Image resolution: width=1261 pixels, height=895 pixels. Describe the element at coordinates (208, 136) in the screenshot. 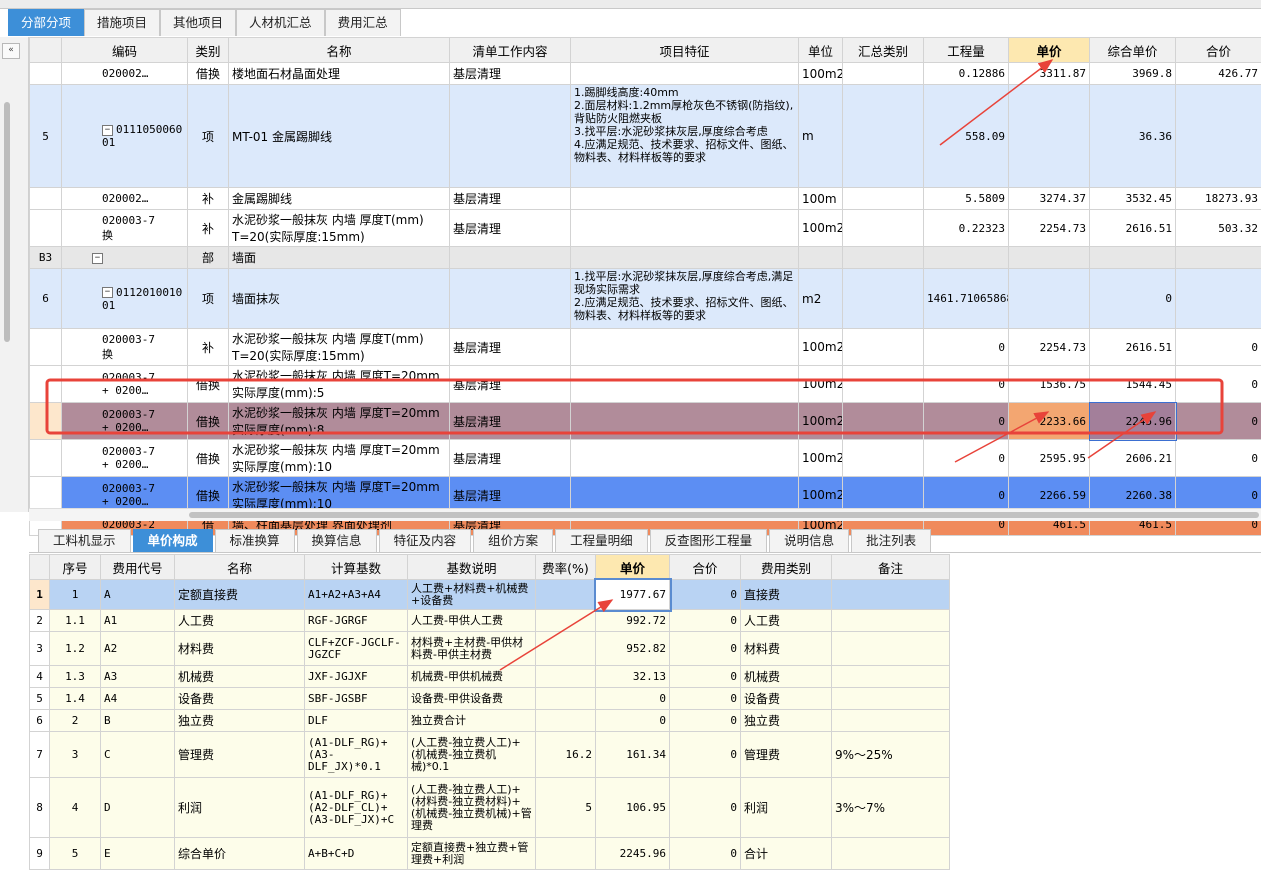

I see `cell-category: 项` at that location.